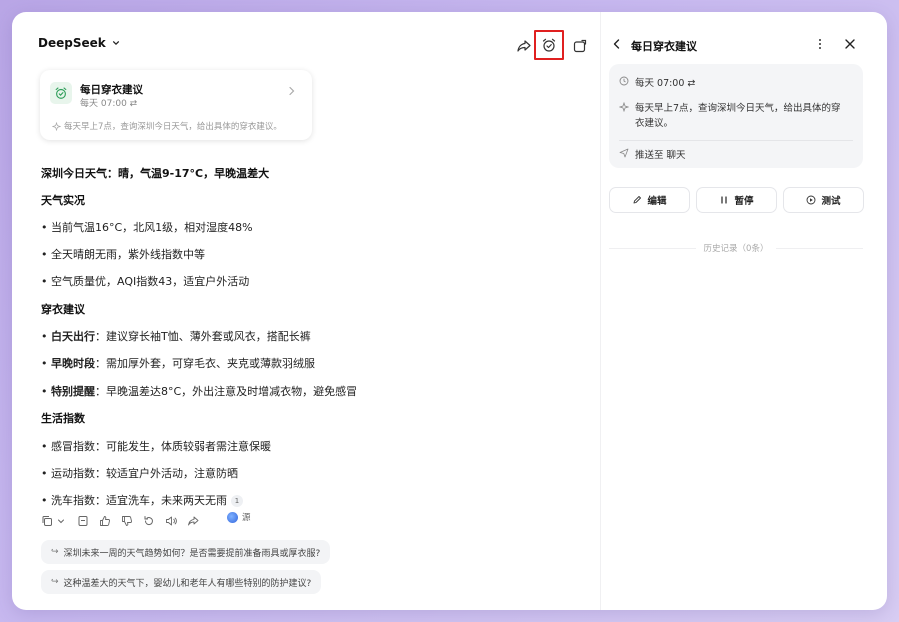 The width and height of the screenshot is (899, 622). I want to click on list-item: • 早晚时段：需加厚外套，可穿毛衣、夹克或薄款羽绒服, so click(178, 363).